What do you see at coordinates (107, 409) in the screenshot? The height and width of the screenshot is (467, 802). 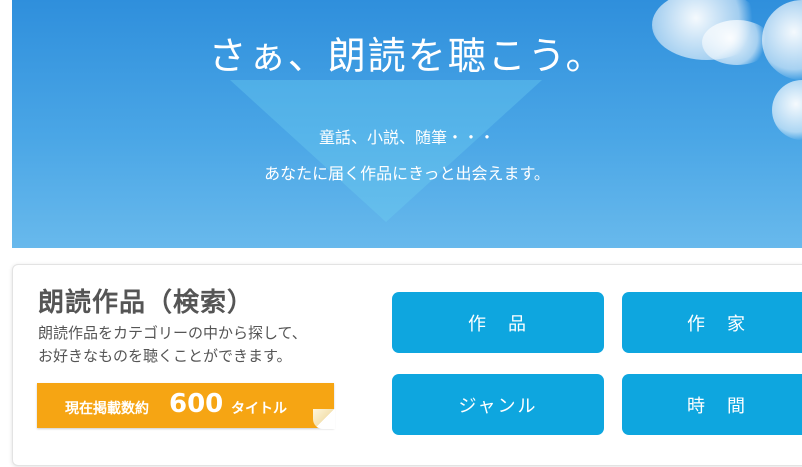 I see `count-prefix: 現在掲載数約` at bounding box center [107, 409].